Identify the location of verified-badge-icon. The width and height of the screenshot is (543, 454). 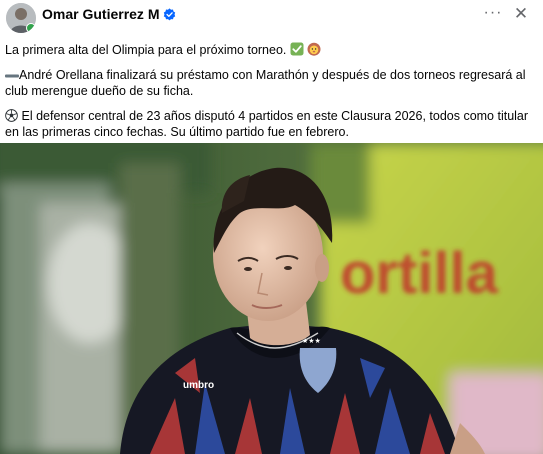
(170, 13).